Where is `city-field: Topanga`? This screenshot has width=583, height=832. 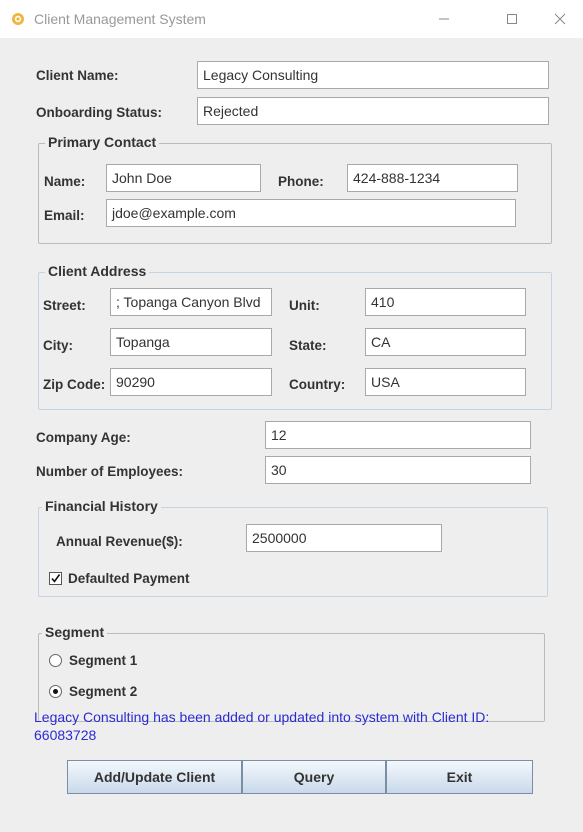
city-field: Topanga is located at coordinates (191, 342).